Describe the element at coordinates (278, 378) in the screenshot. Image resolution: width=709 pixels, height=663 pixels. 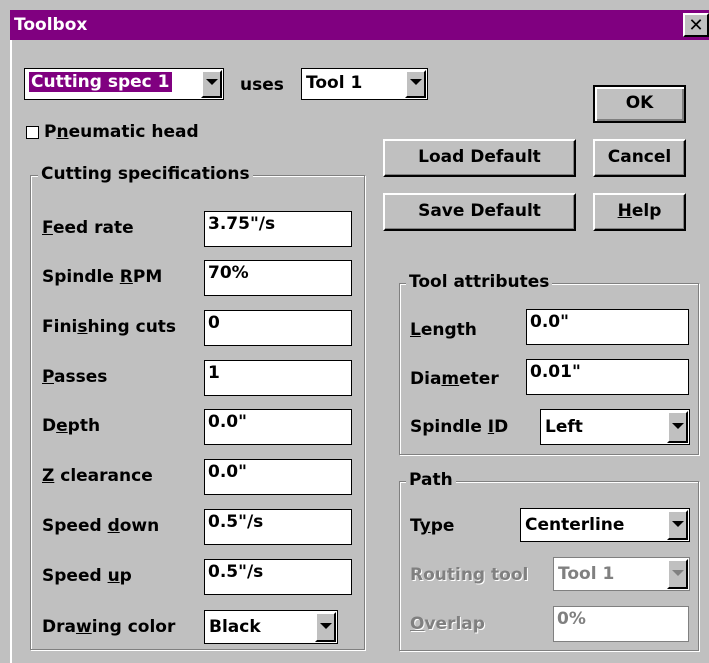
I see `passes-input: 1` at that location.